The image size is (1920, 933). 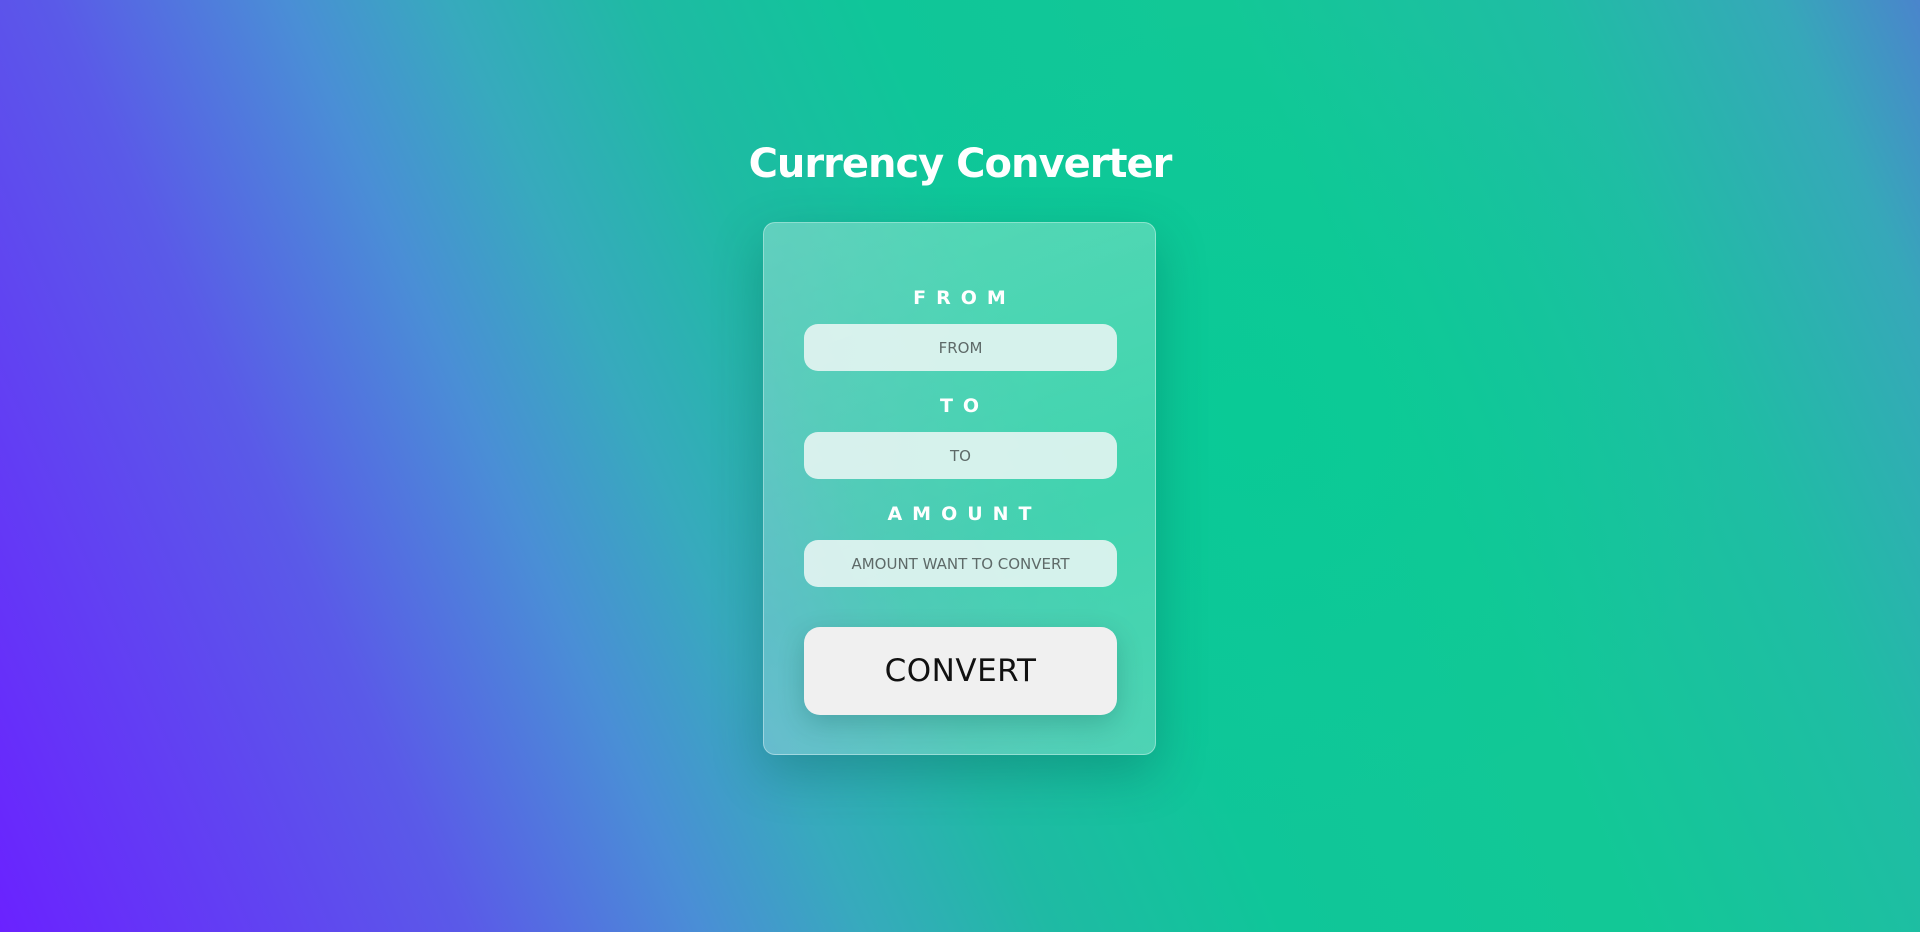 What do you see at coordinates (964, 406) in the screenshot?
I see `to-label: TO` at bounding box center [964, 406].